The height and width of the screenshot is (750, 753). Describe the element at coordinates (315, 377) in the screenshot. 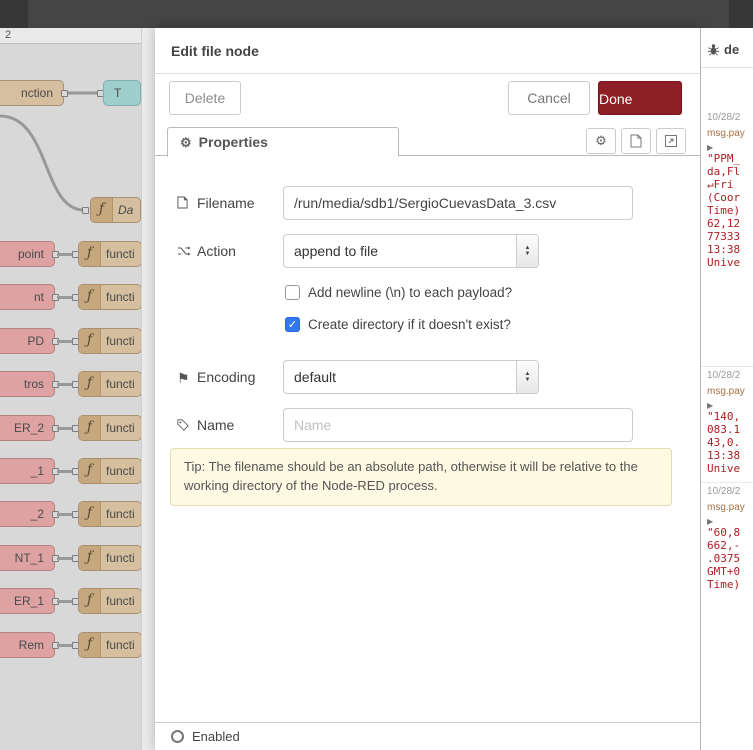

I see `encoding-select-value: default` at that location.